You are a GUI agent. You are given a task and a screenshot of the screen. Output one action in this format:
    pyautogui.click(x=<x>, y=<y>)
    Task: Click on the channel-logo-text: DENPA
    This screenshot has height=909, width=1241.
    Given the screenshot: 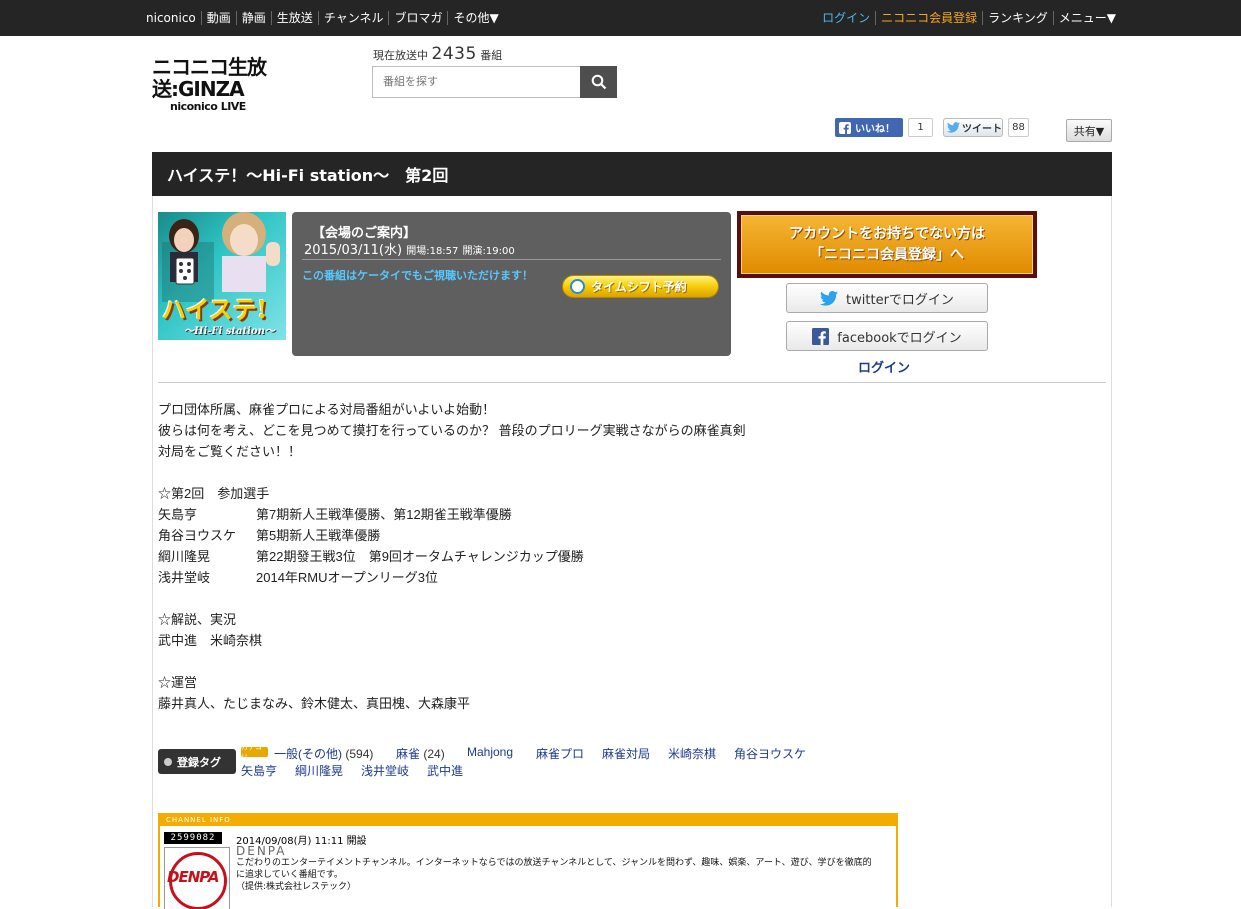 What is the action you would take?
    pyautogui.click(x=193, y=877)
    